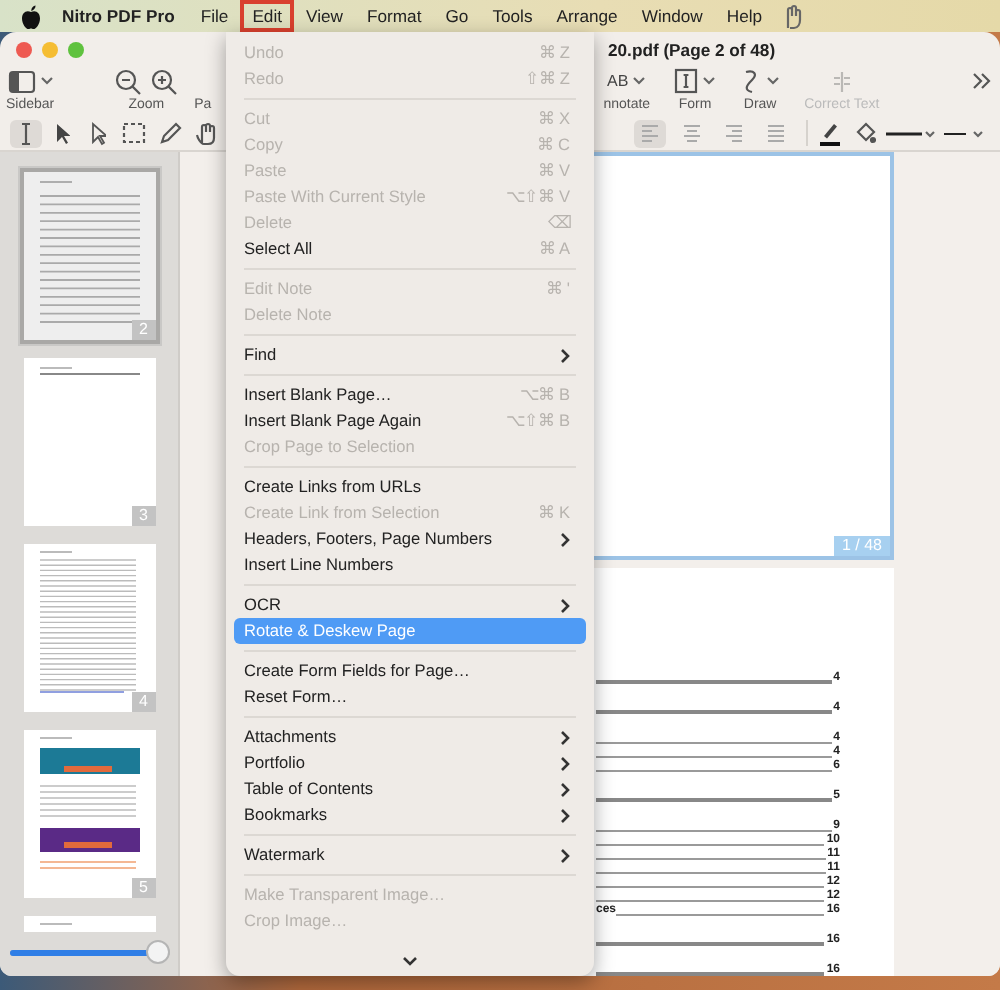 Image resolution: width=1000 pixels, height=990 pixels. What do you see at coordinates (331, 631) in the screenshot?
I see `menu-item-label: Rotate & Deskew Page` at bounding box center [331, 631].